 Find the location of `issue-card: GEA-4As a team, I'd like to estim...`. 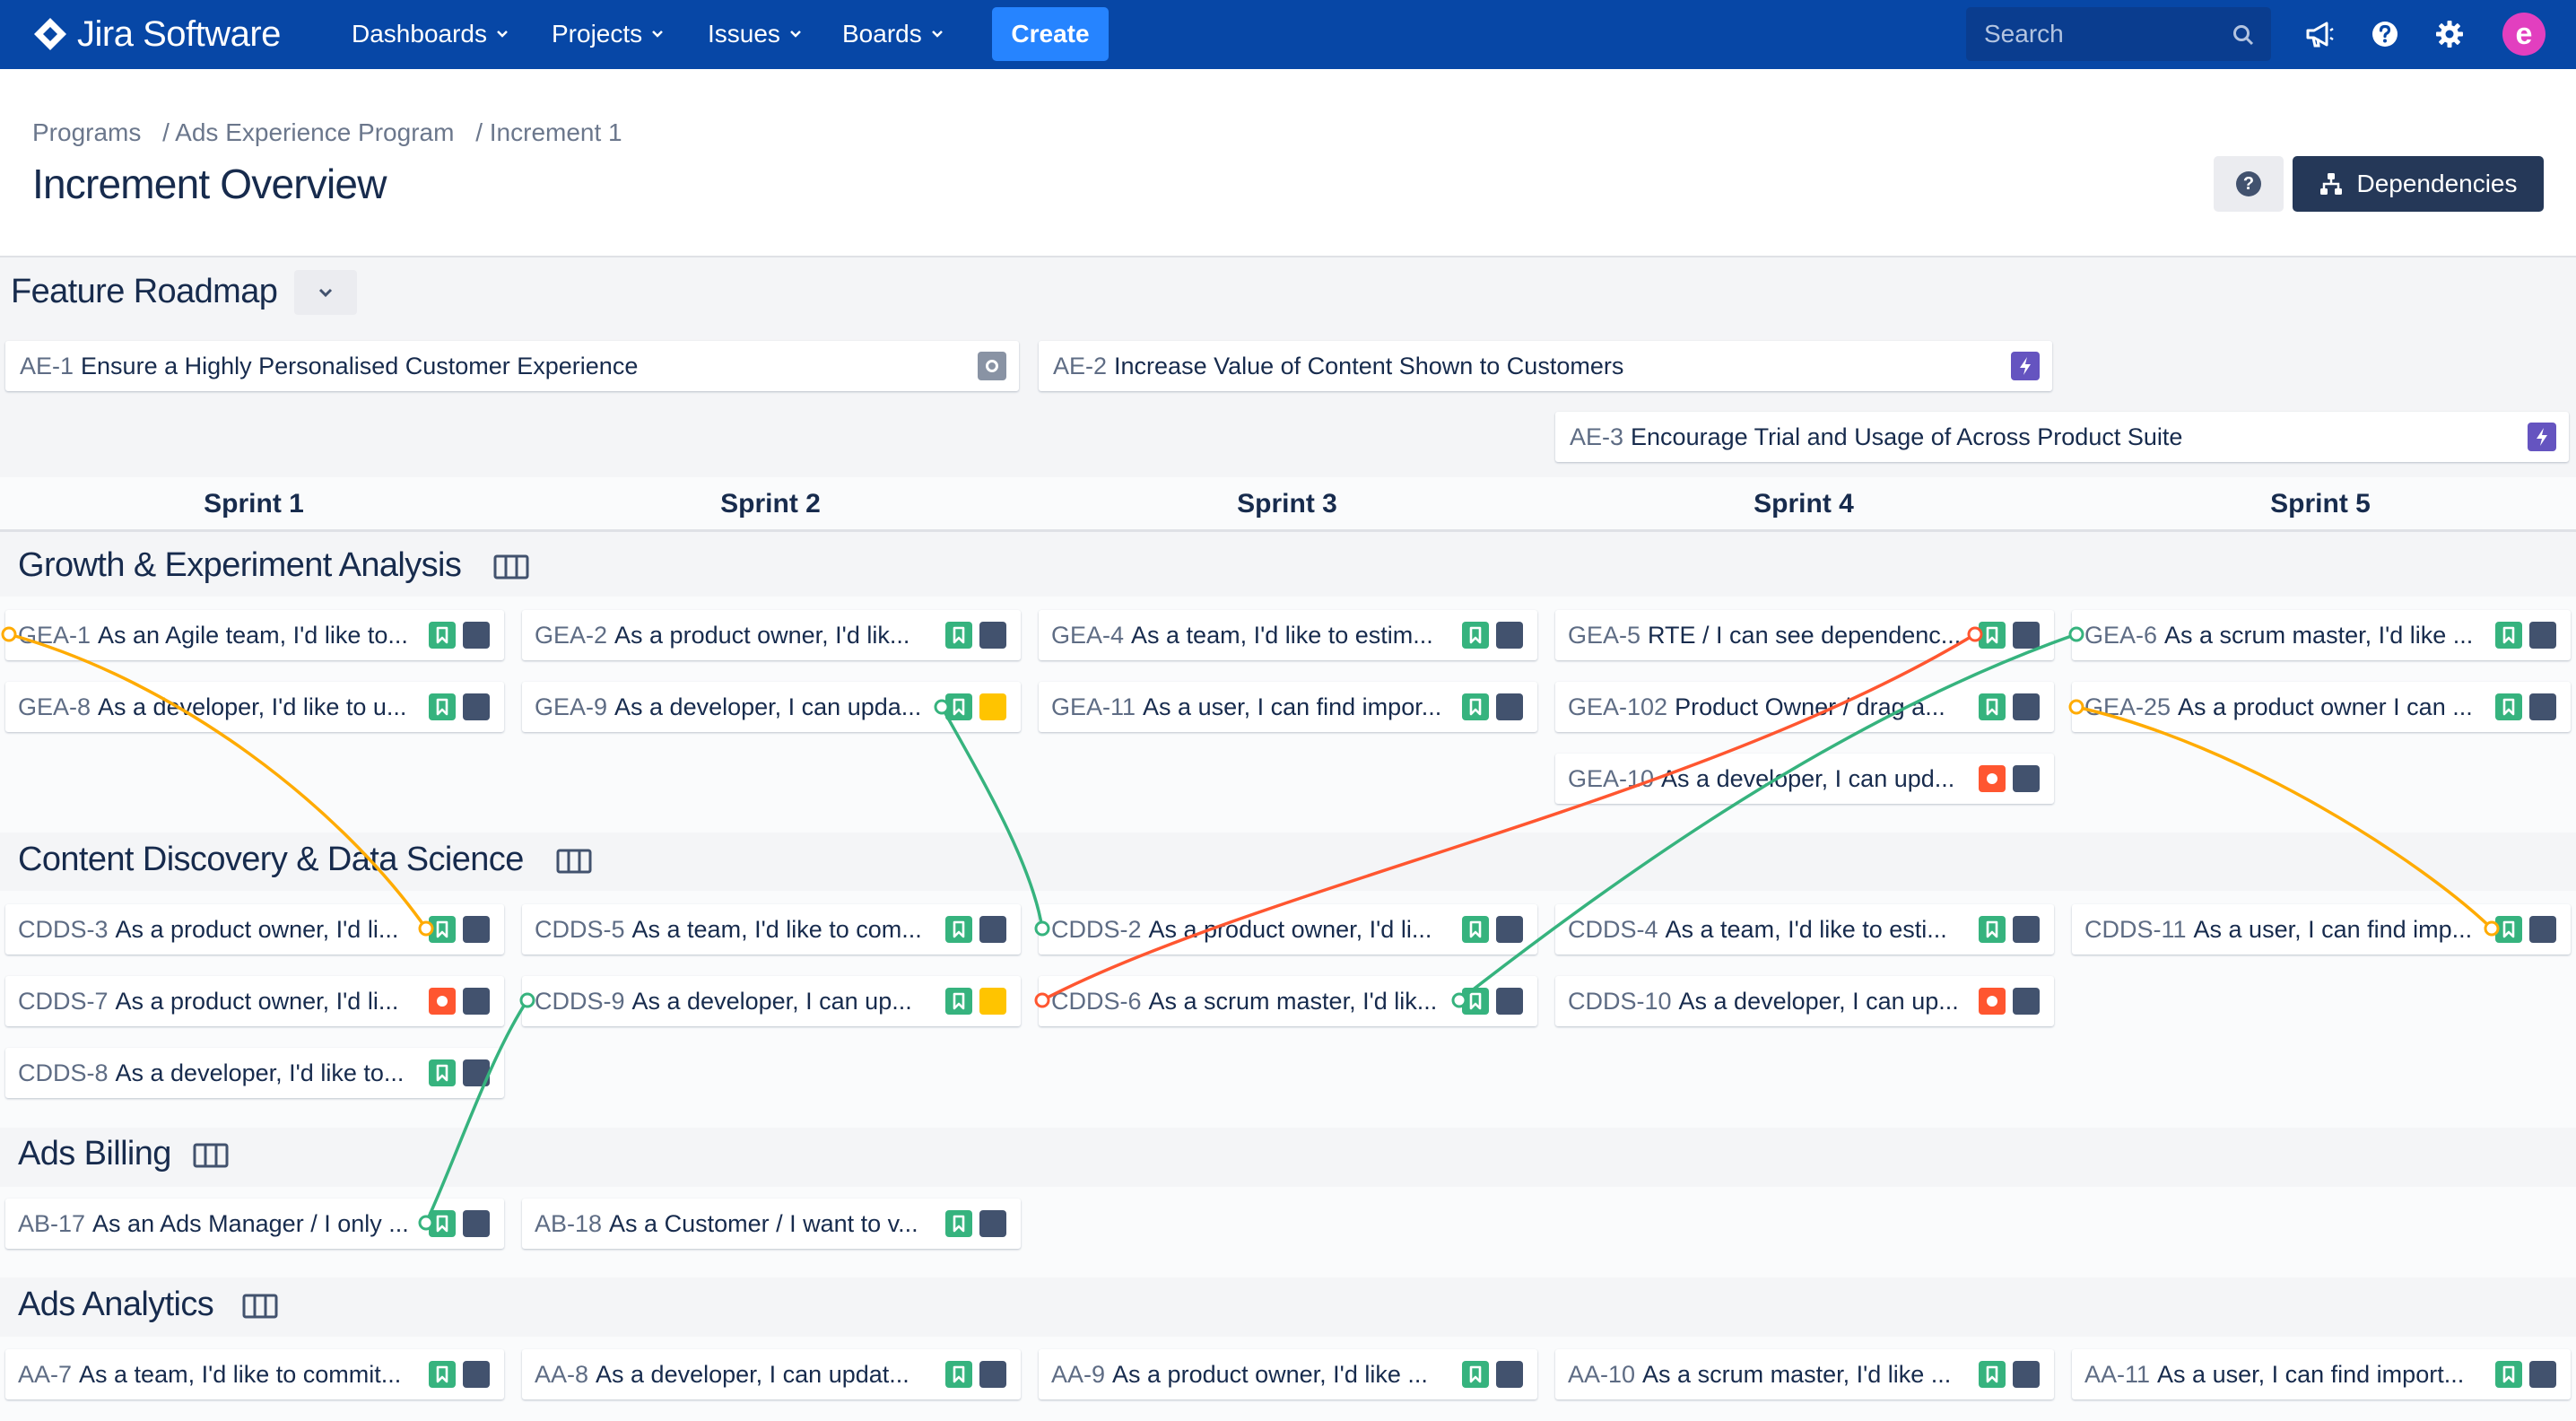

issue-card: GEA-4As a team, I'd like to estim... is located at coordinates (1288, 635).